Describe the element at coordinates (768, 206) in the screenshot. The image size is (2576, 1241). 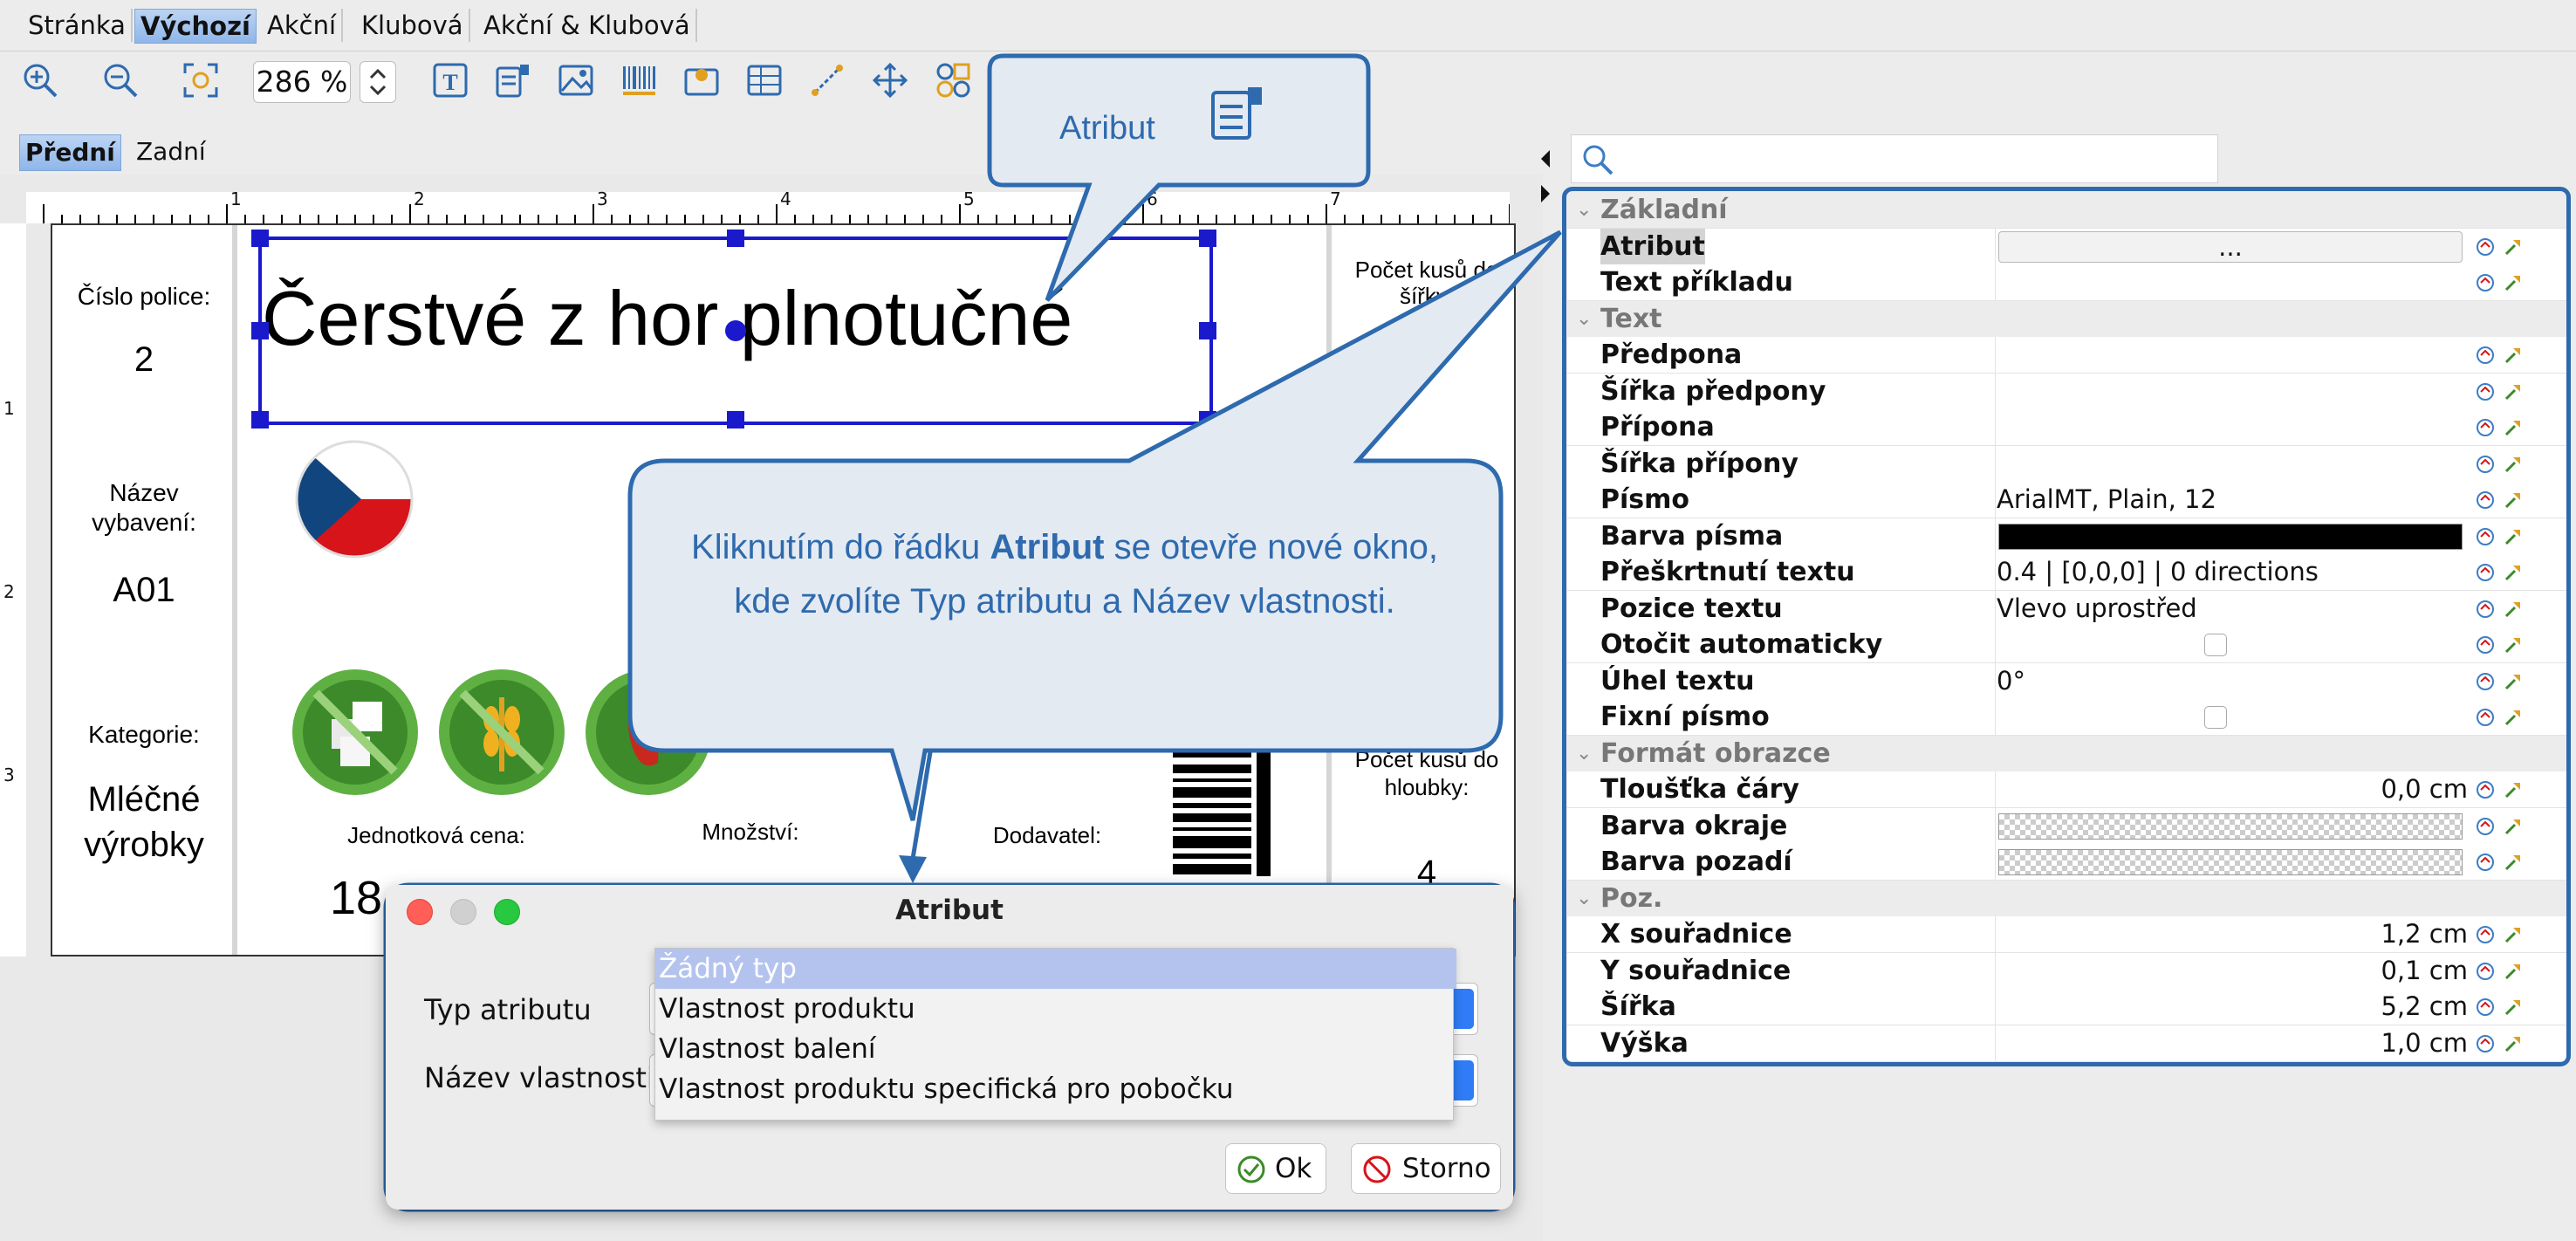
I see `ruler-top: 1 2 3 4 5 6 7` at that location.